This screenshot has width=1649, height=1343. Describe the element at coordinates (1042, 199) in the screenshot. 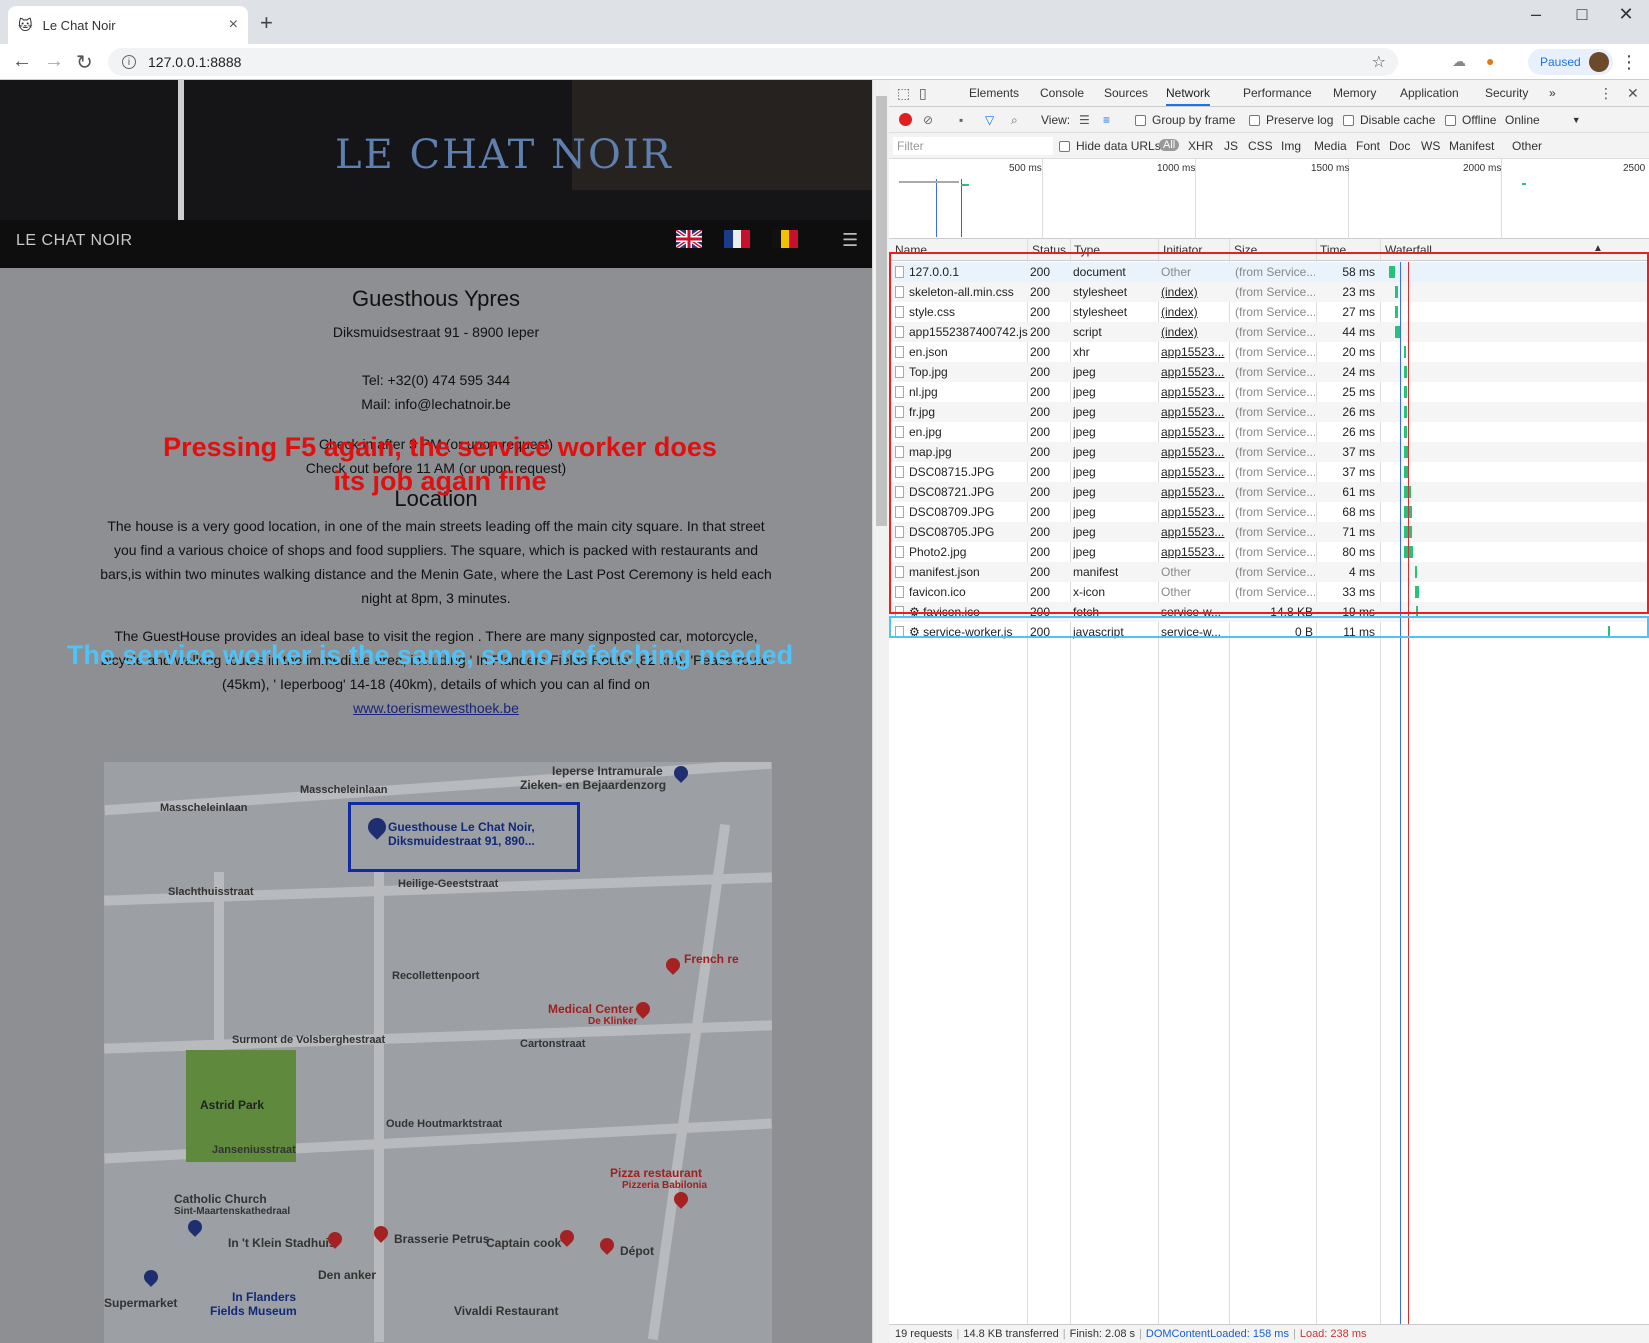

I see `overview-gridline` at that location.